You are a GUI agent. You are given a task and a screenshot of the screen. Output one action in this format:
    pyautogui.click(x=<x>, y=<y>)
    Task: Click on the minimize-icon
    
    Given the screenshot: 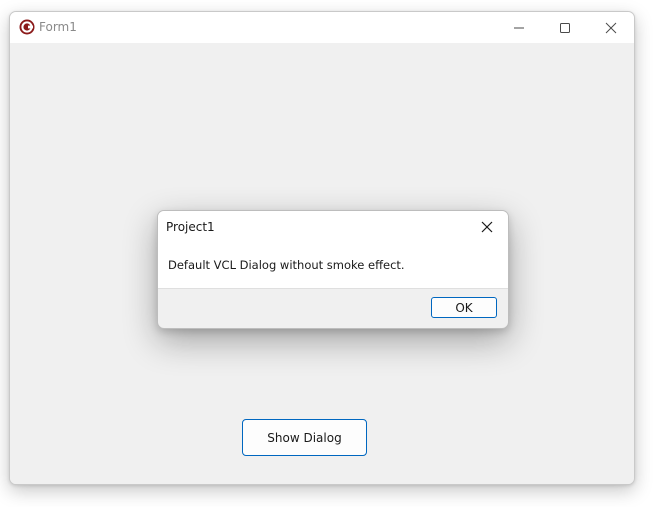 What is the action you would take?
    pyautogui.click(x=519, y=27)
    